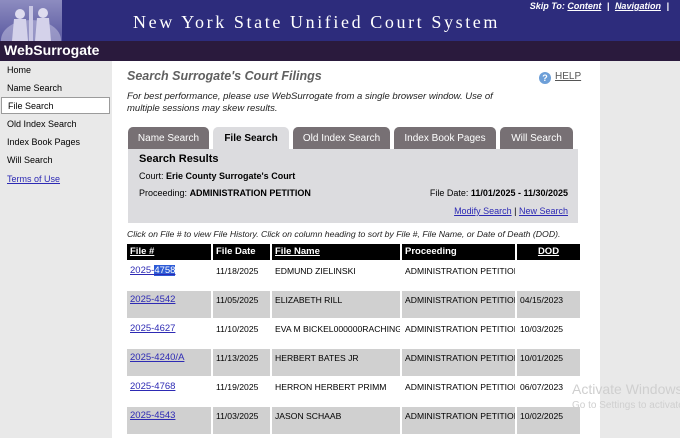 This screenshot has height=438, width=680. Describe the element at coordinates (548, 420) in the screenshot. I see `dod-cell: 10/02/2025` at that location.